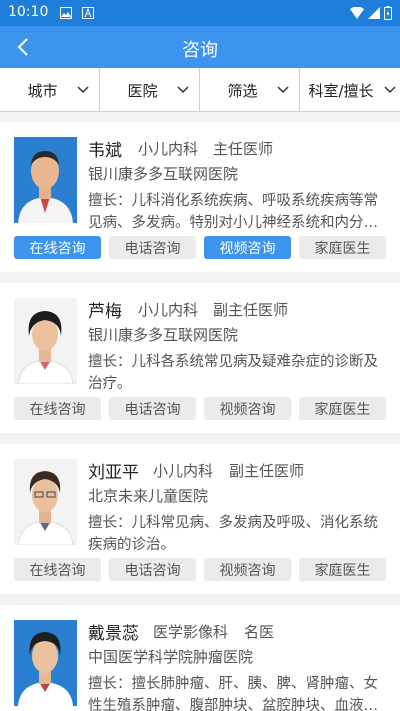 The width and height of the screenshot is (400, 711). Describe the element at coordinates (171, 657) in the screenshot. I see `doctor-hospital: 中国医学科学院肿瘤医院` at that location.